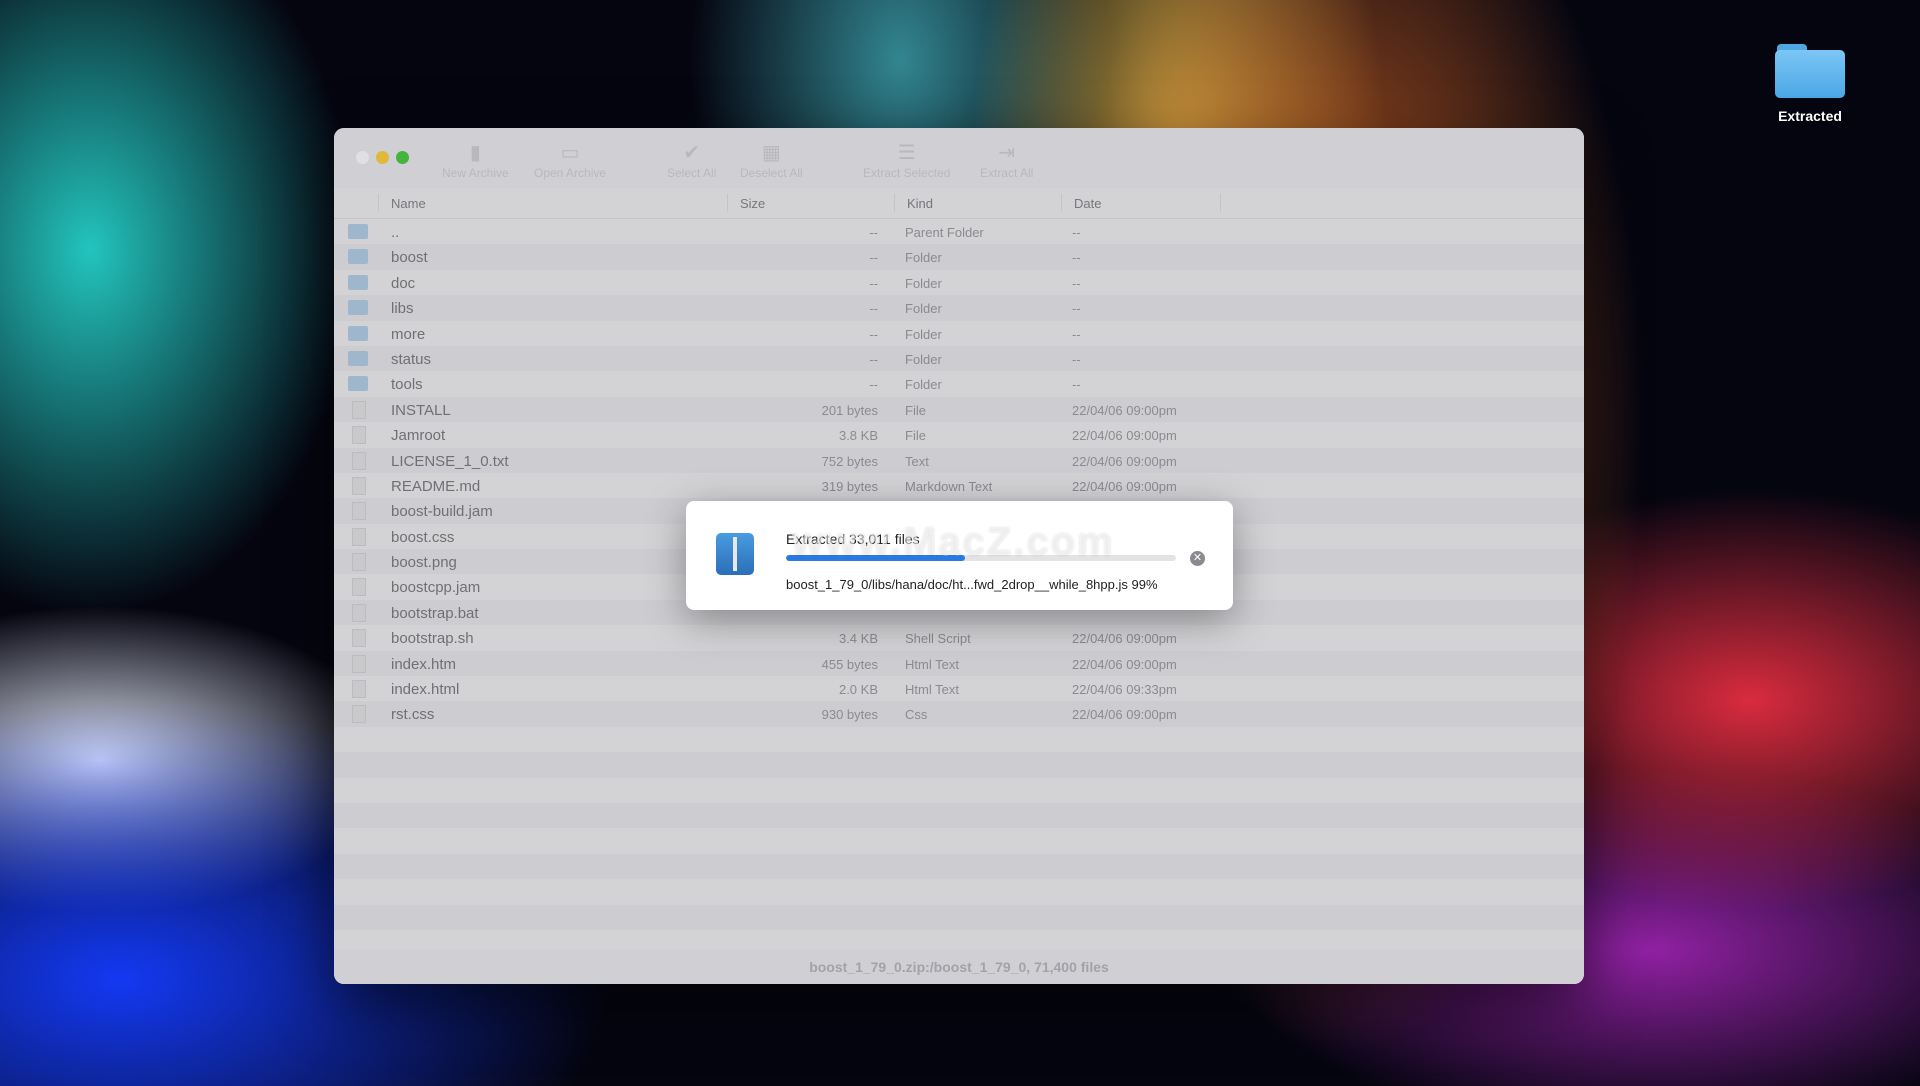 Image resolution: width=1920 pixels, height=1086 pixels. What do you see at coordinates (411, 359) in the screenshot?
I see `row-name: status` at bounding box center [411, 359].